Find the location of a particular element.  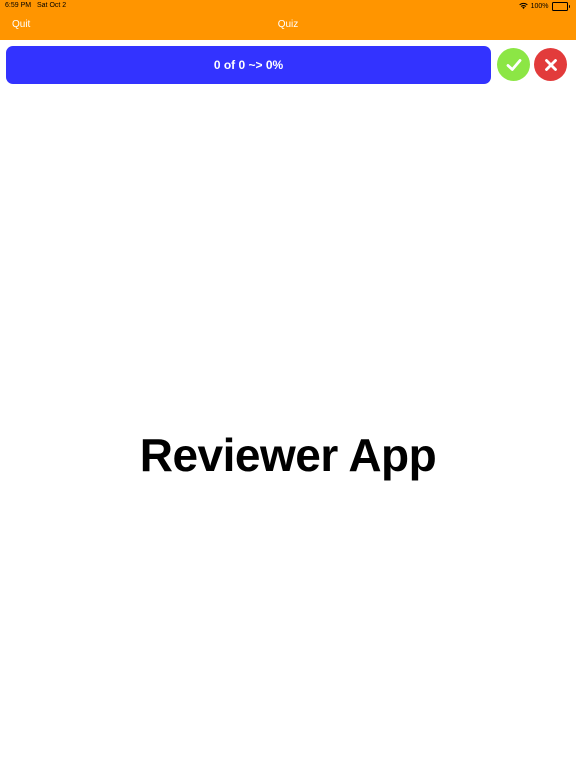

progress-bar: 0 of 0 ~> 0% is located at coordinates (248, 65).